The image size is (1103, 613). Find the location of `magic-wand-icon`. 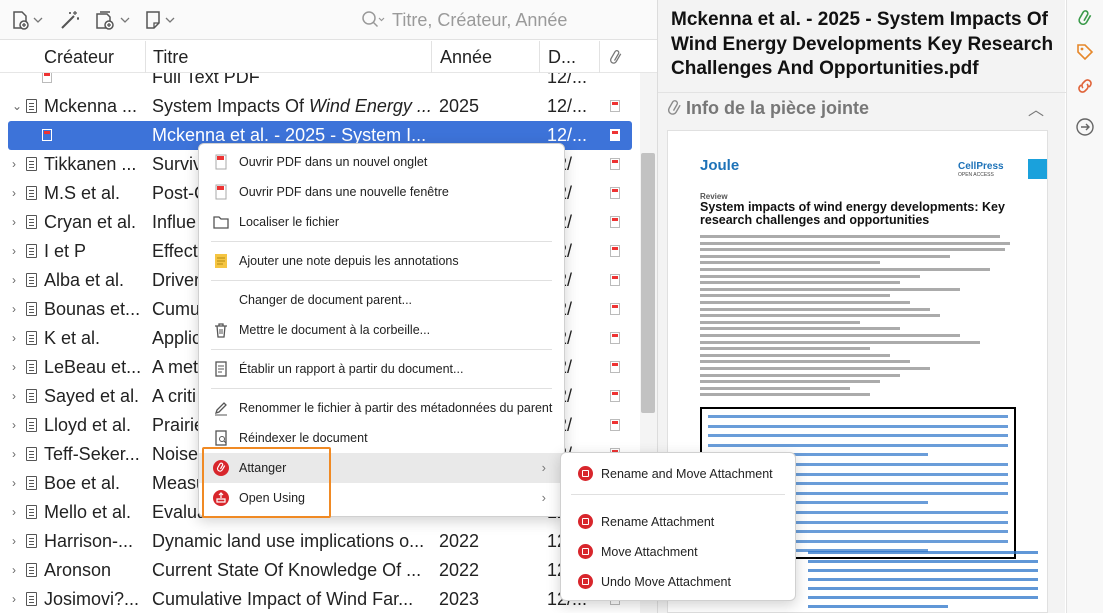

magic-wand-icon is located at coordinates (70, 20).